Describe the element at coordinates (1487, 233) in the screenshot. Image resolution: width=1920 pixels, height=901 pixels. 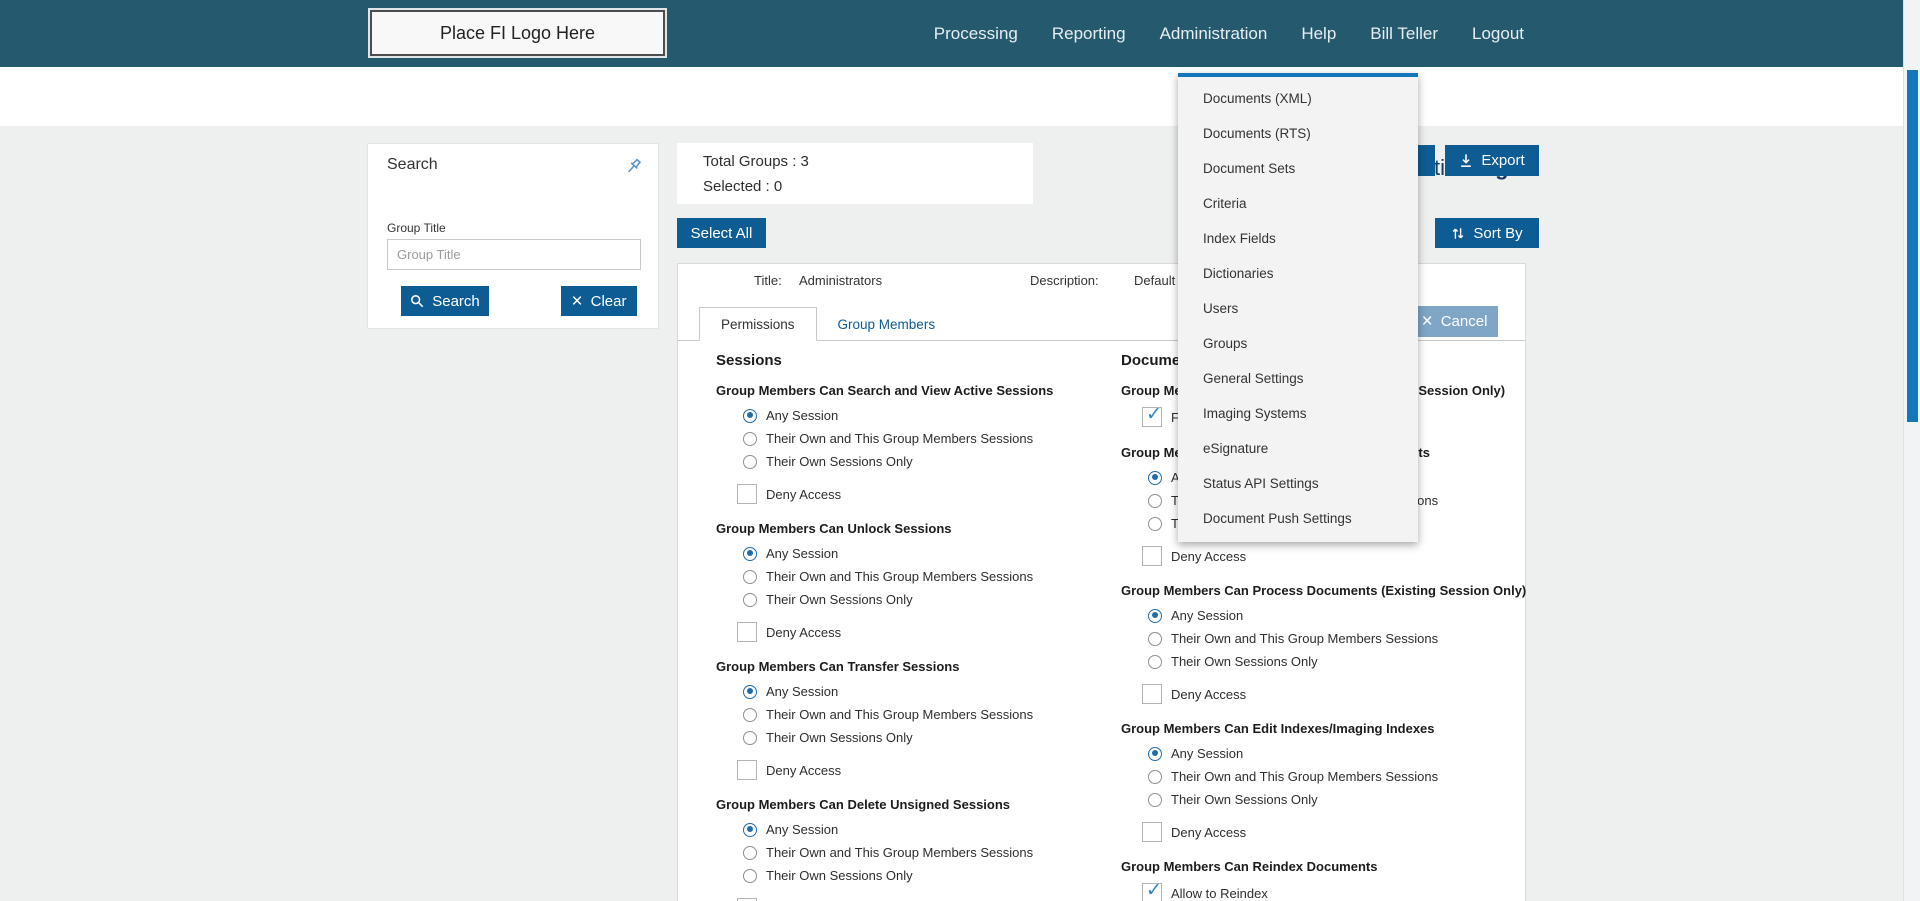
I see `sort-by-button: Sort By` at that location.